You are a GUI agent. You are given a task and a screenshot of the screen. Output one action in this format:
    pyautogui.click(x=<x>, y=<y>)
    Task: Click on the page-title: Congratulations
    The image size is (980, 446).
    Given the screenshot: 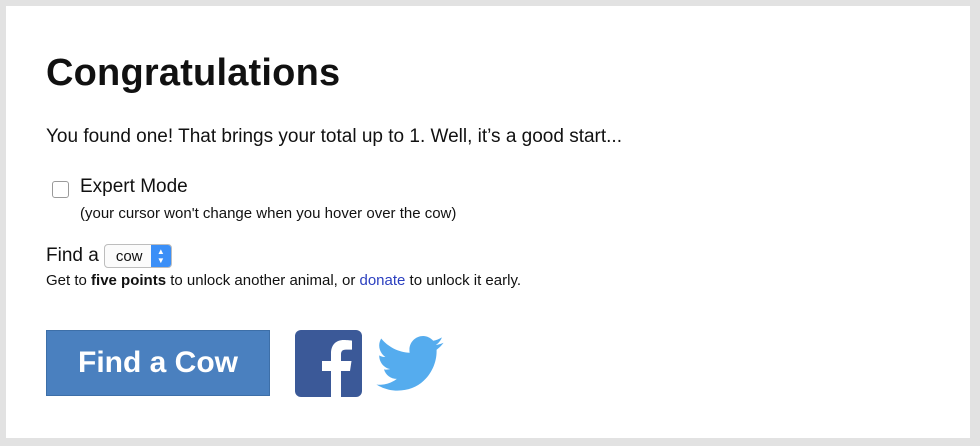 What is the action you would take?
    pyautogui.click(x=193, y=73)
    